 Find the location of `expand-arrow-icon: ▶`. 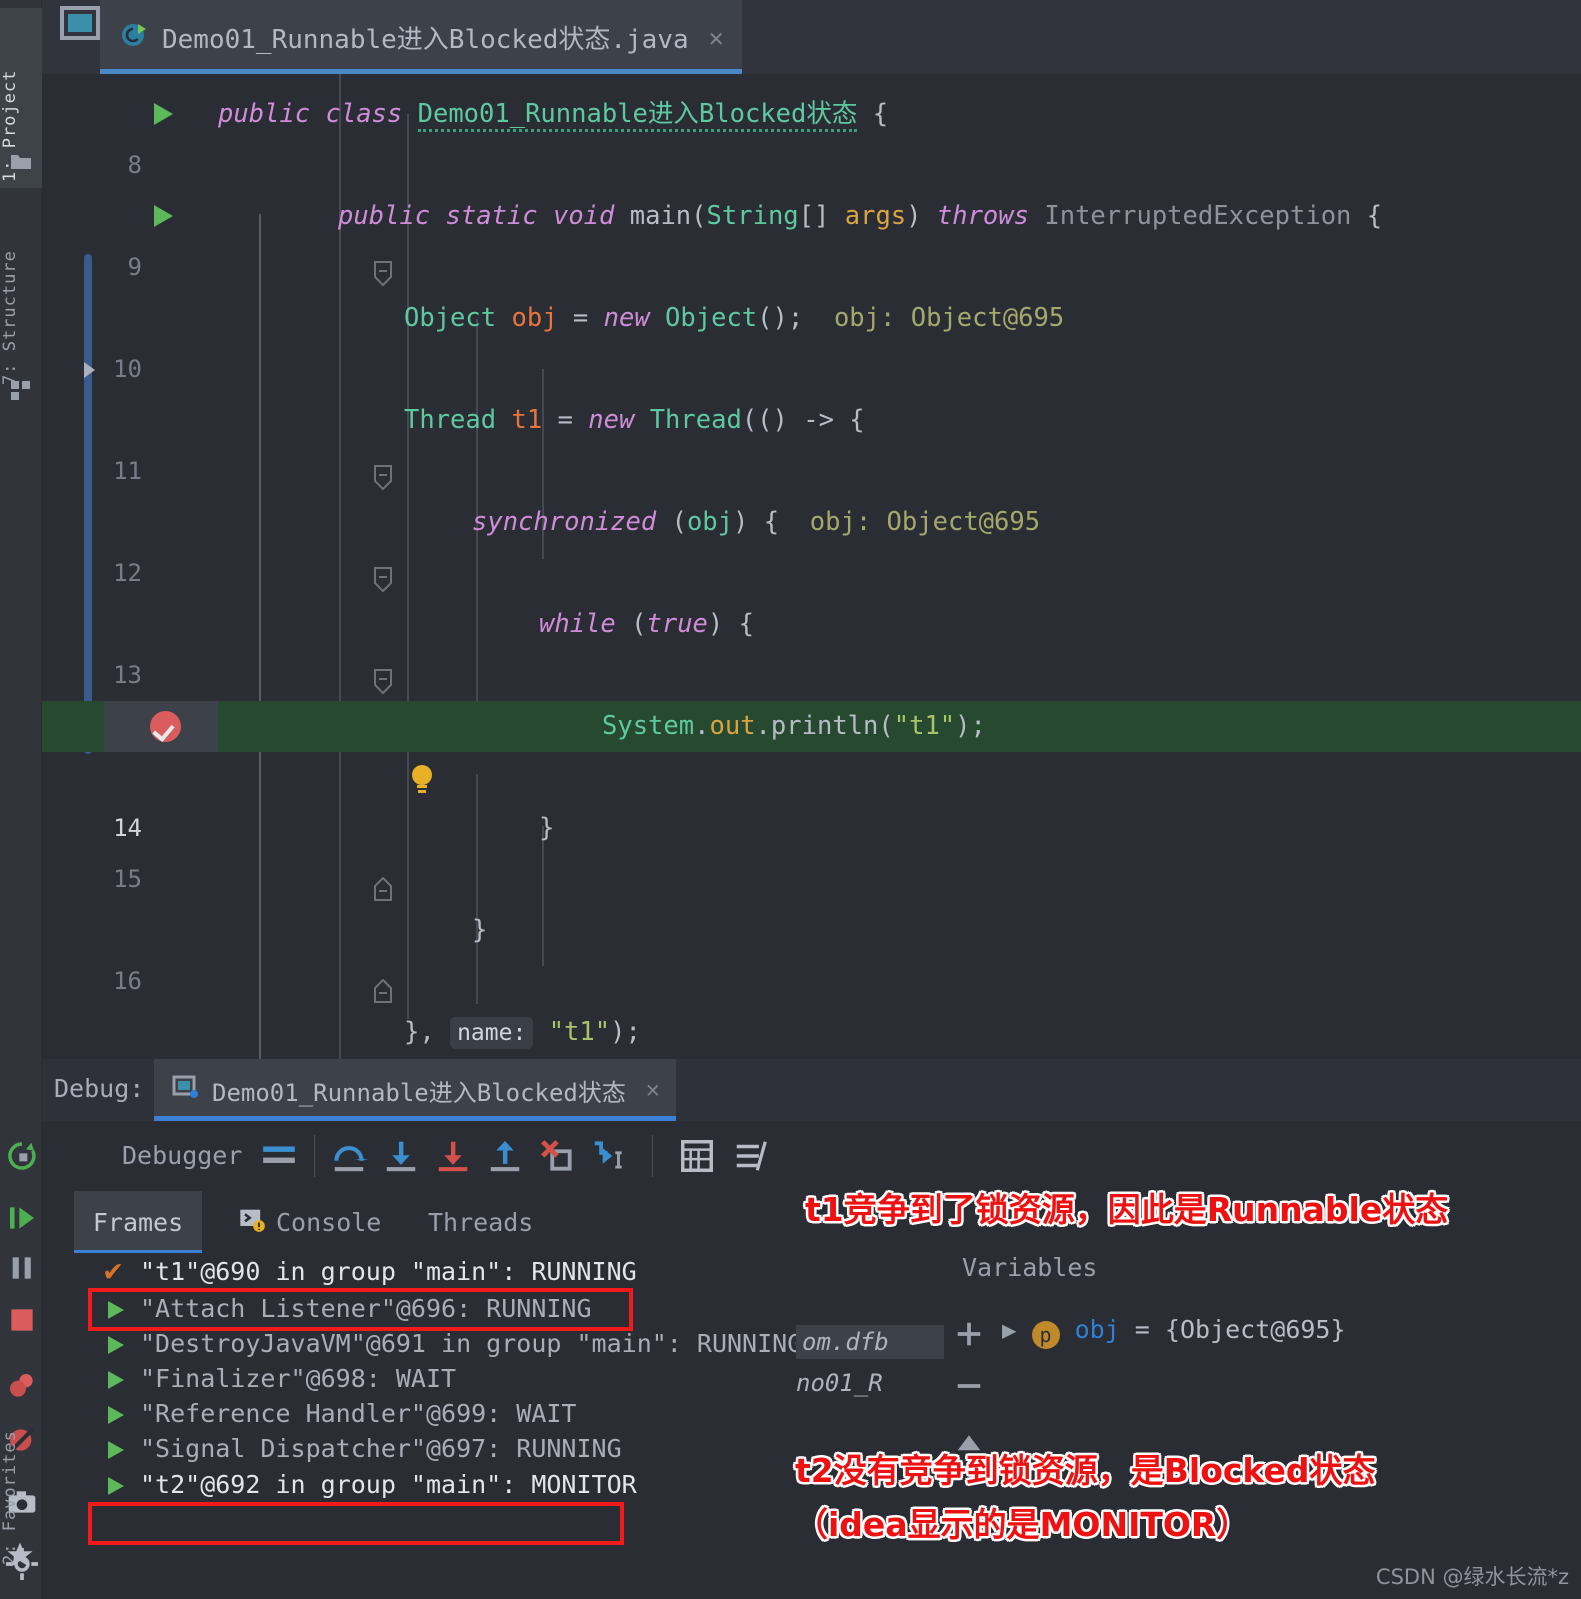

expand-arrow-icon: ▶ is located at coordinates (1009, 1330).